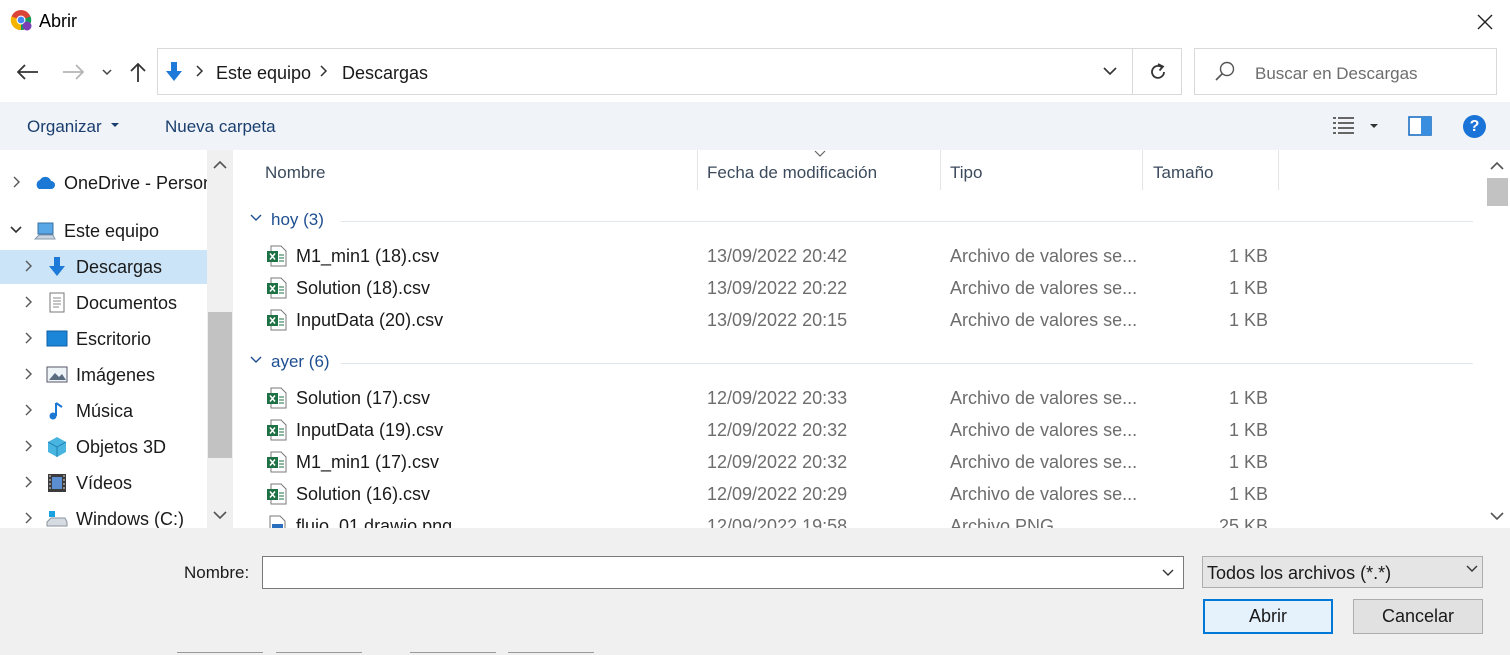  Describe the element at coordinates (64, 127) in the screenshot. I see `organize-menu-button: Organizar` at that location.